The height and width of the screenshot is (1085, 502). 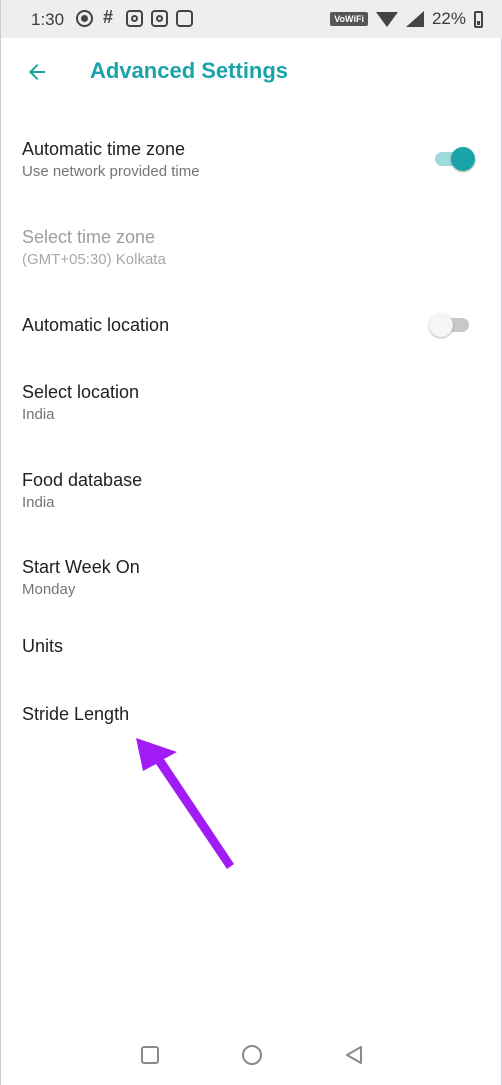 What do you see at coordinates (189, 70) in the screenshot?
I see `page-title: Advanced Settings` at bounding box center [189, 70].